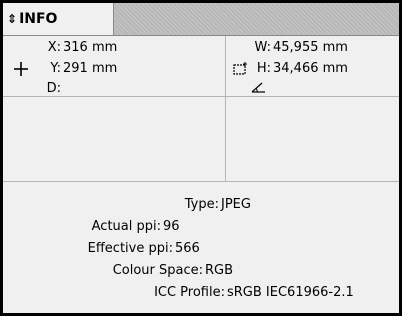 Image resolution: width=408 pixels, height=320 pixels. I want to click on y-label: Y:, so click(55, 68).